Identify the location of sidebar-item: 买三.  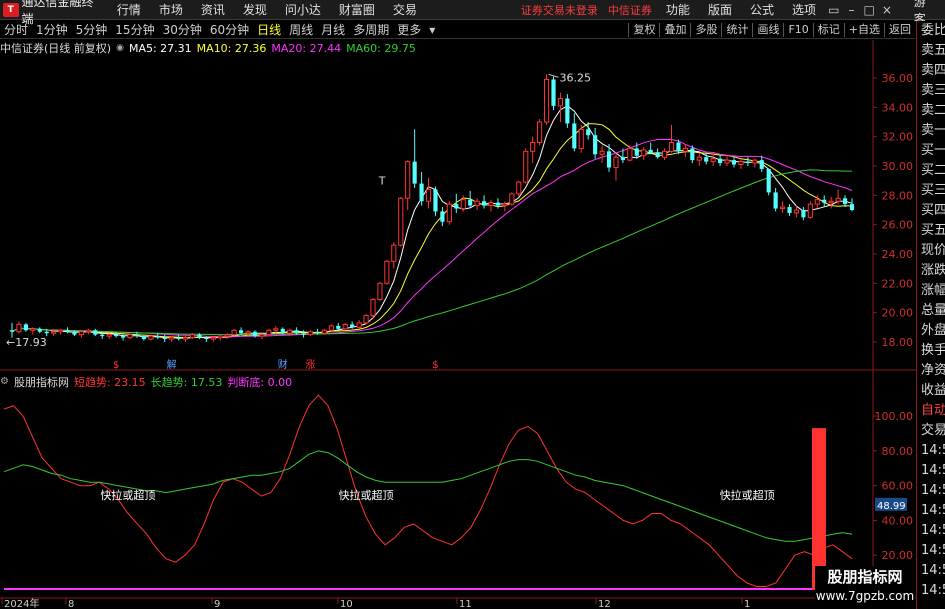
(931, 191).